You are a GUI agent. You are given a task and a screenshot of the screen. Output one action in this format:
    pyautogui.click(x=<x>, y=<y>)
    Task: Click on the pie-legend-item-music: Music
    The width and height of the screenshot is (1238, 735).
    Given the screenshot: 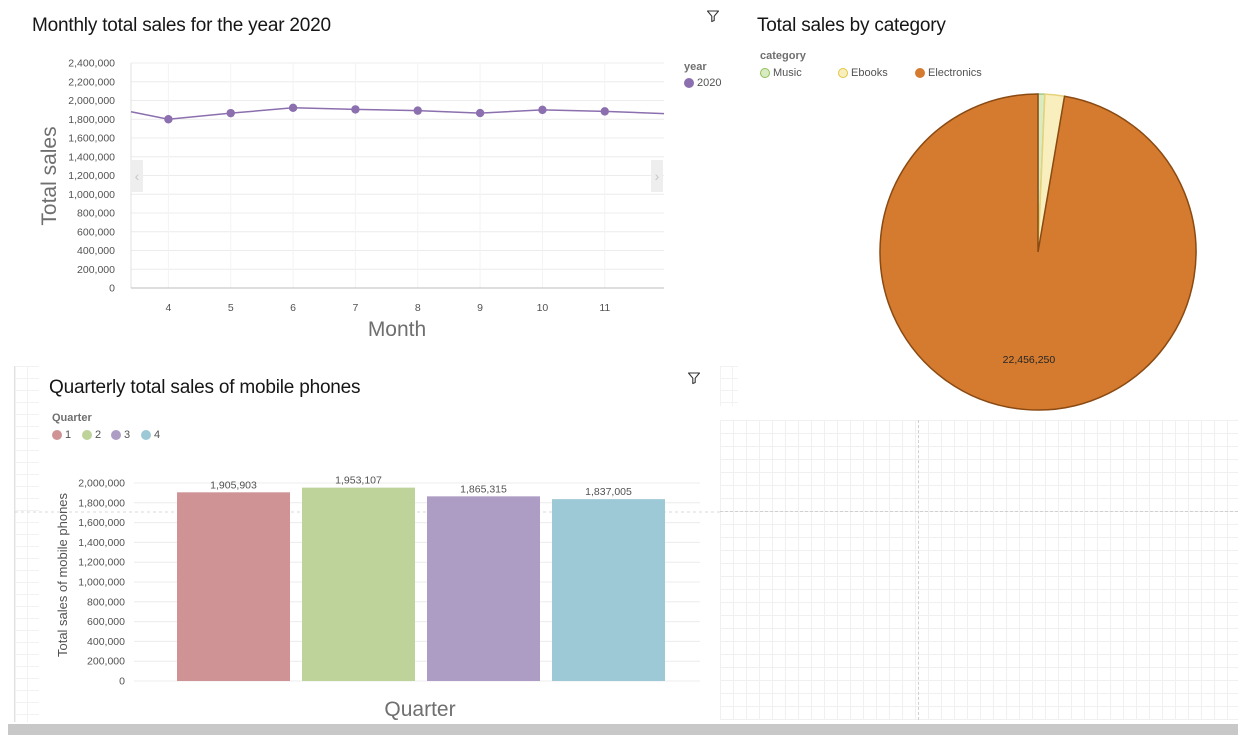 What is the action you would take?
    pyautogui.click(x=781, y=73)
    